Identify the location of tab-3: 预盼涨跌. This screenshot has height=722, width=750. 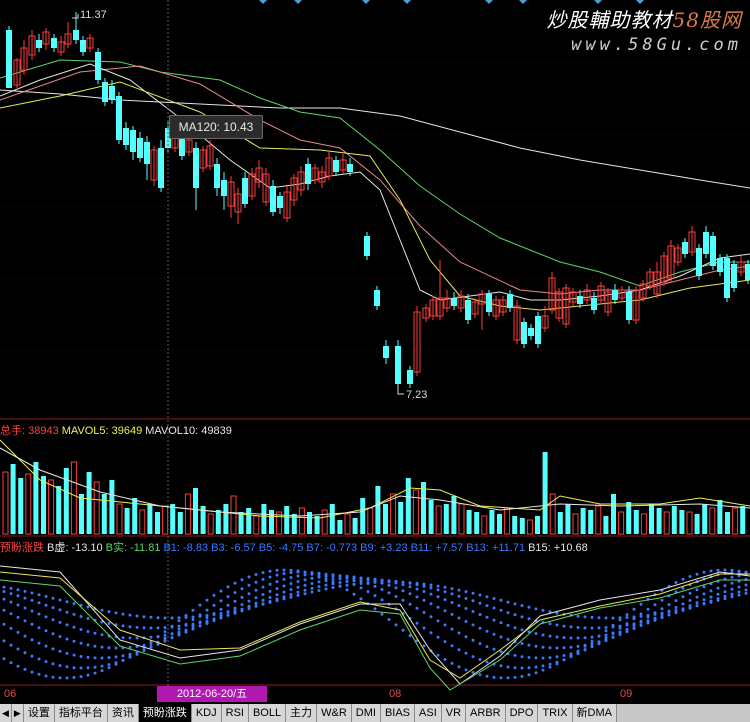
(165, 713).